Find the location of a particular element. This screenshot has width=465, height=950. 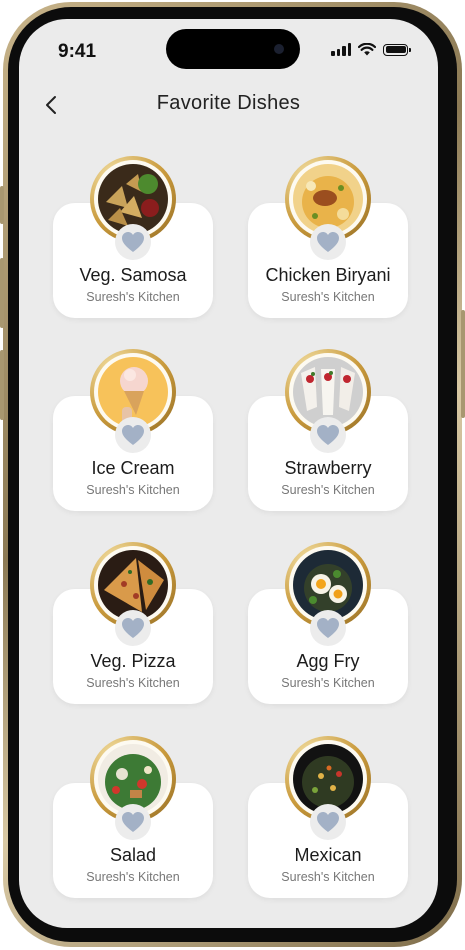

dish-name: Mexican is located at coordinates (328, 855).